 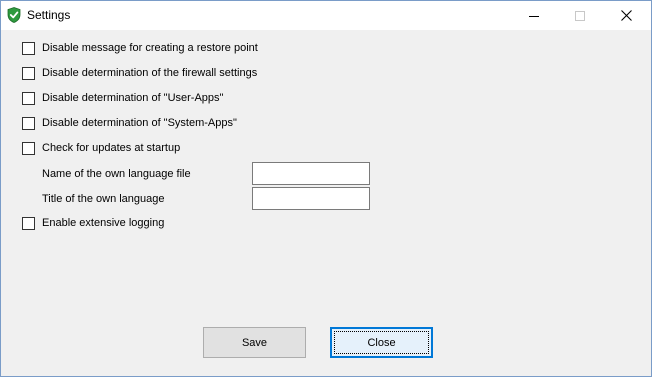 I want to click on option-disable-user-apps: Disable determination of "User-Apps", so click(x=122, y=98).